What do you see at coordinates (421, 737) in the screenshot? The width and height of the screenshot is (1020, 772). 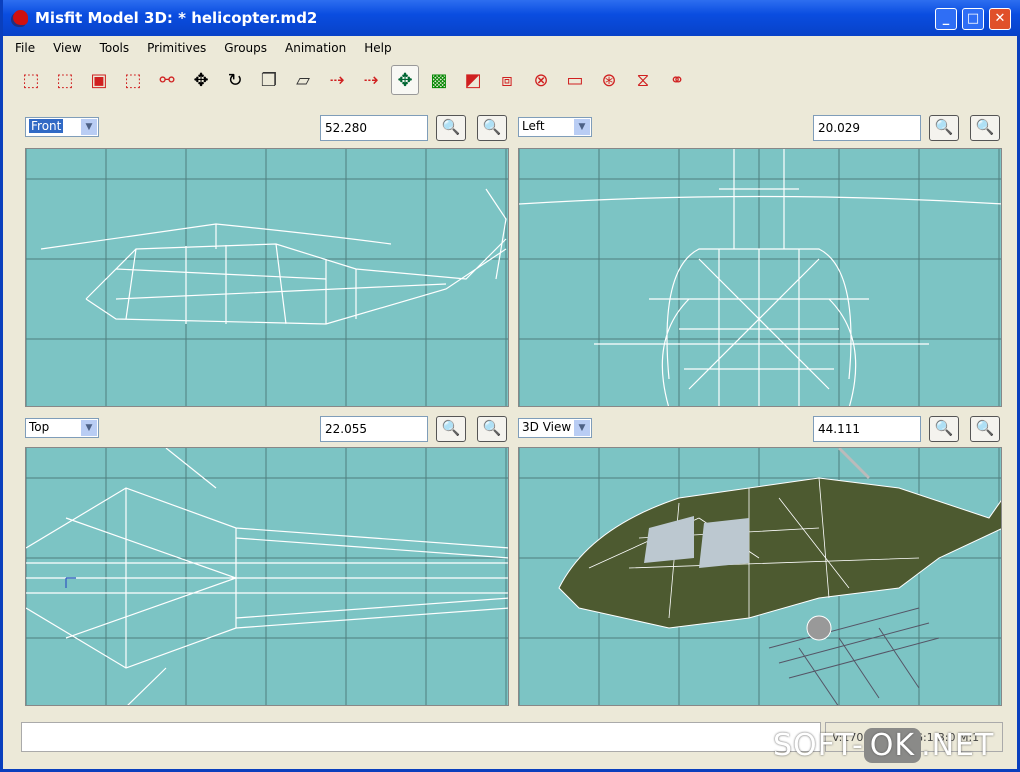 I see `status-message` at bounding box center [421, 737].